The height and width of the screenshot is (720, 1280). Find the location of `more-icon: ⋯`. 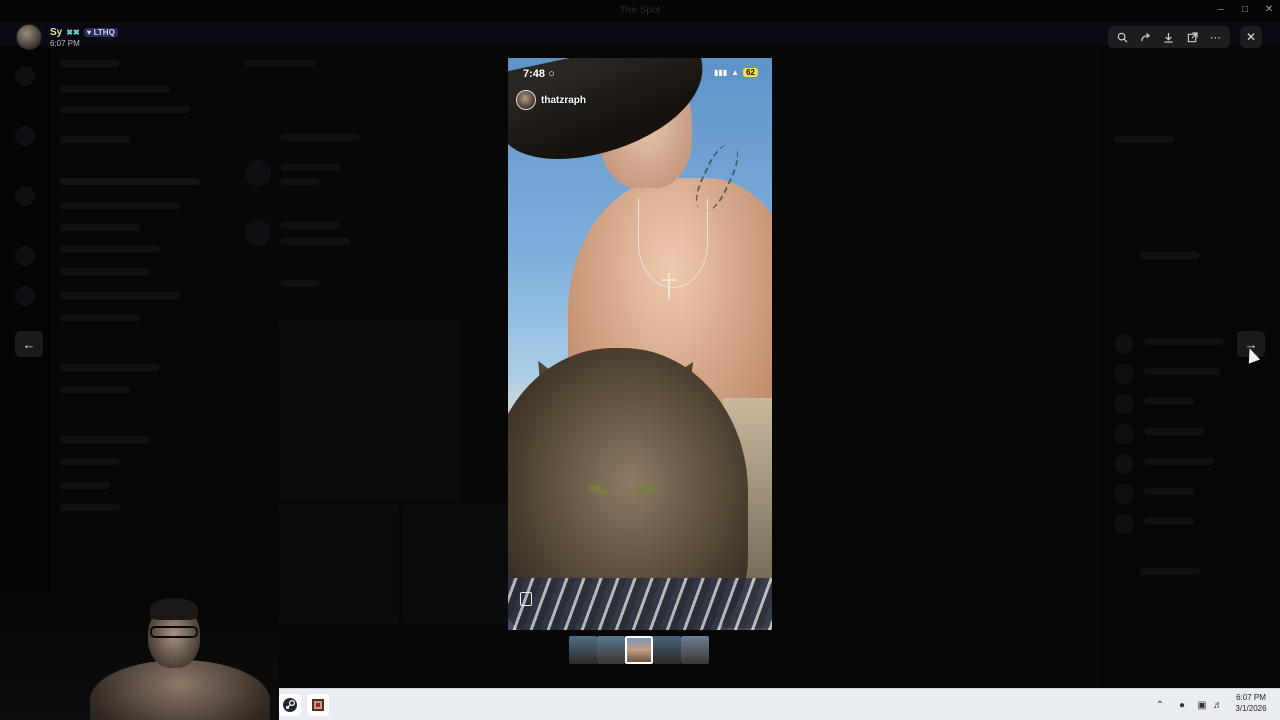

more-icon: ⋯ is located at coordinates (1215, 37).